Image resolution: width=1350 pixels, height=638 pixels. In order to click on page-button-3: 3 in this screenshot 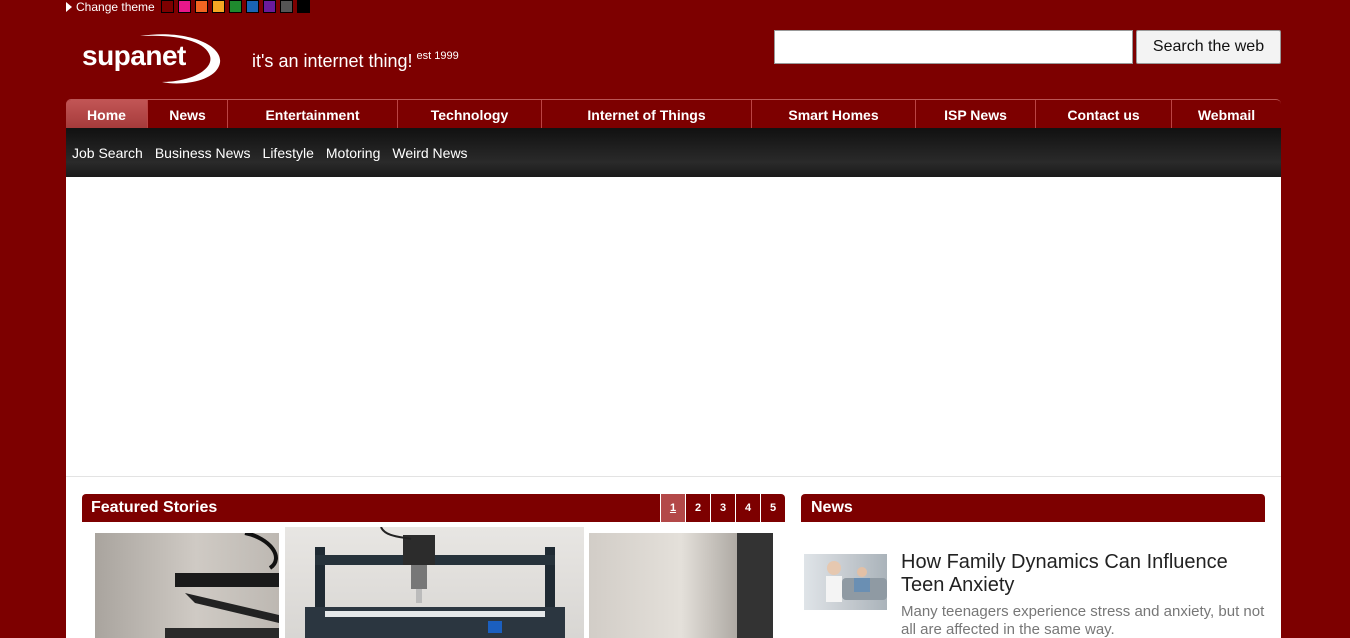, I will do `click(722, 508)`.